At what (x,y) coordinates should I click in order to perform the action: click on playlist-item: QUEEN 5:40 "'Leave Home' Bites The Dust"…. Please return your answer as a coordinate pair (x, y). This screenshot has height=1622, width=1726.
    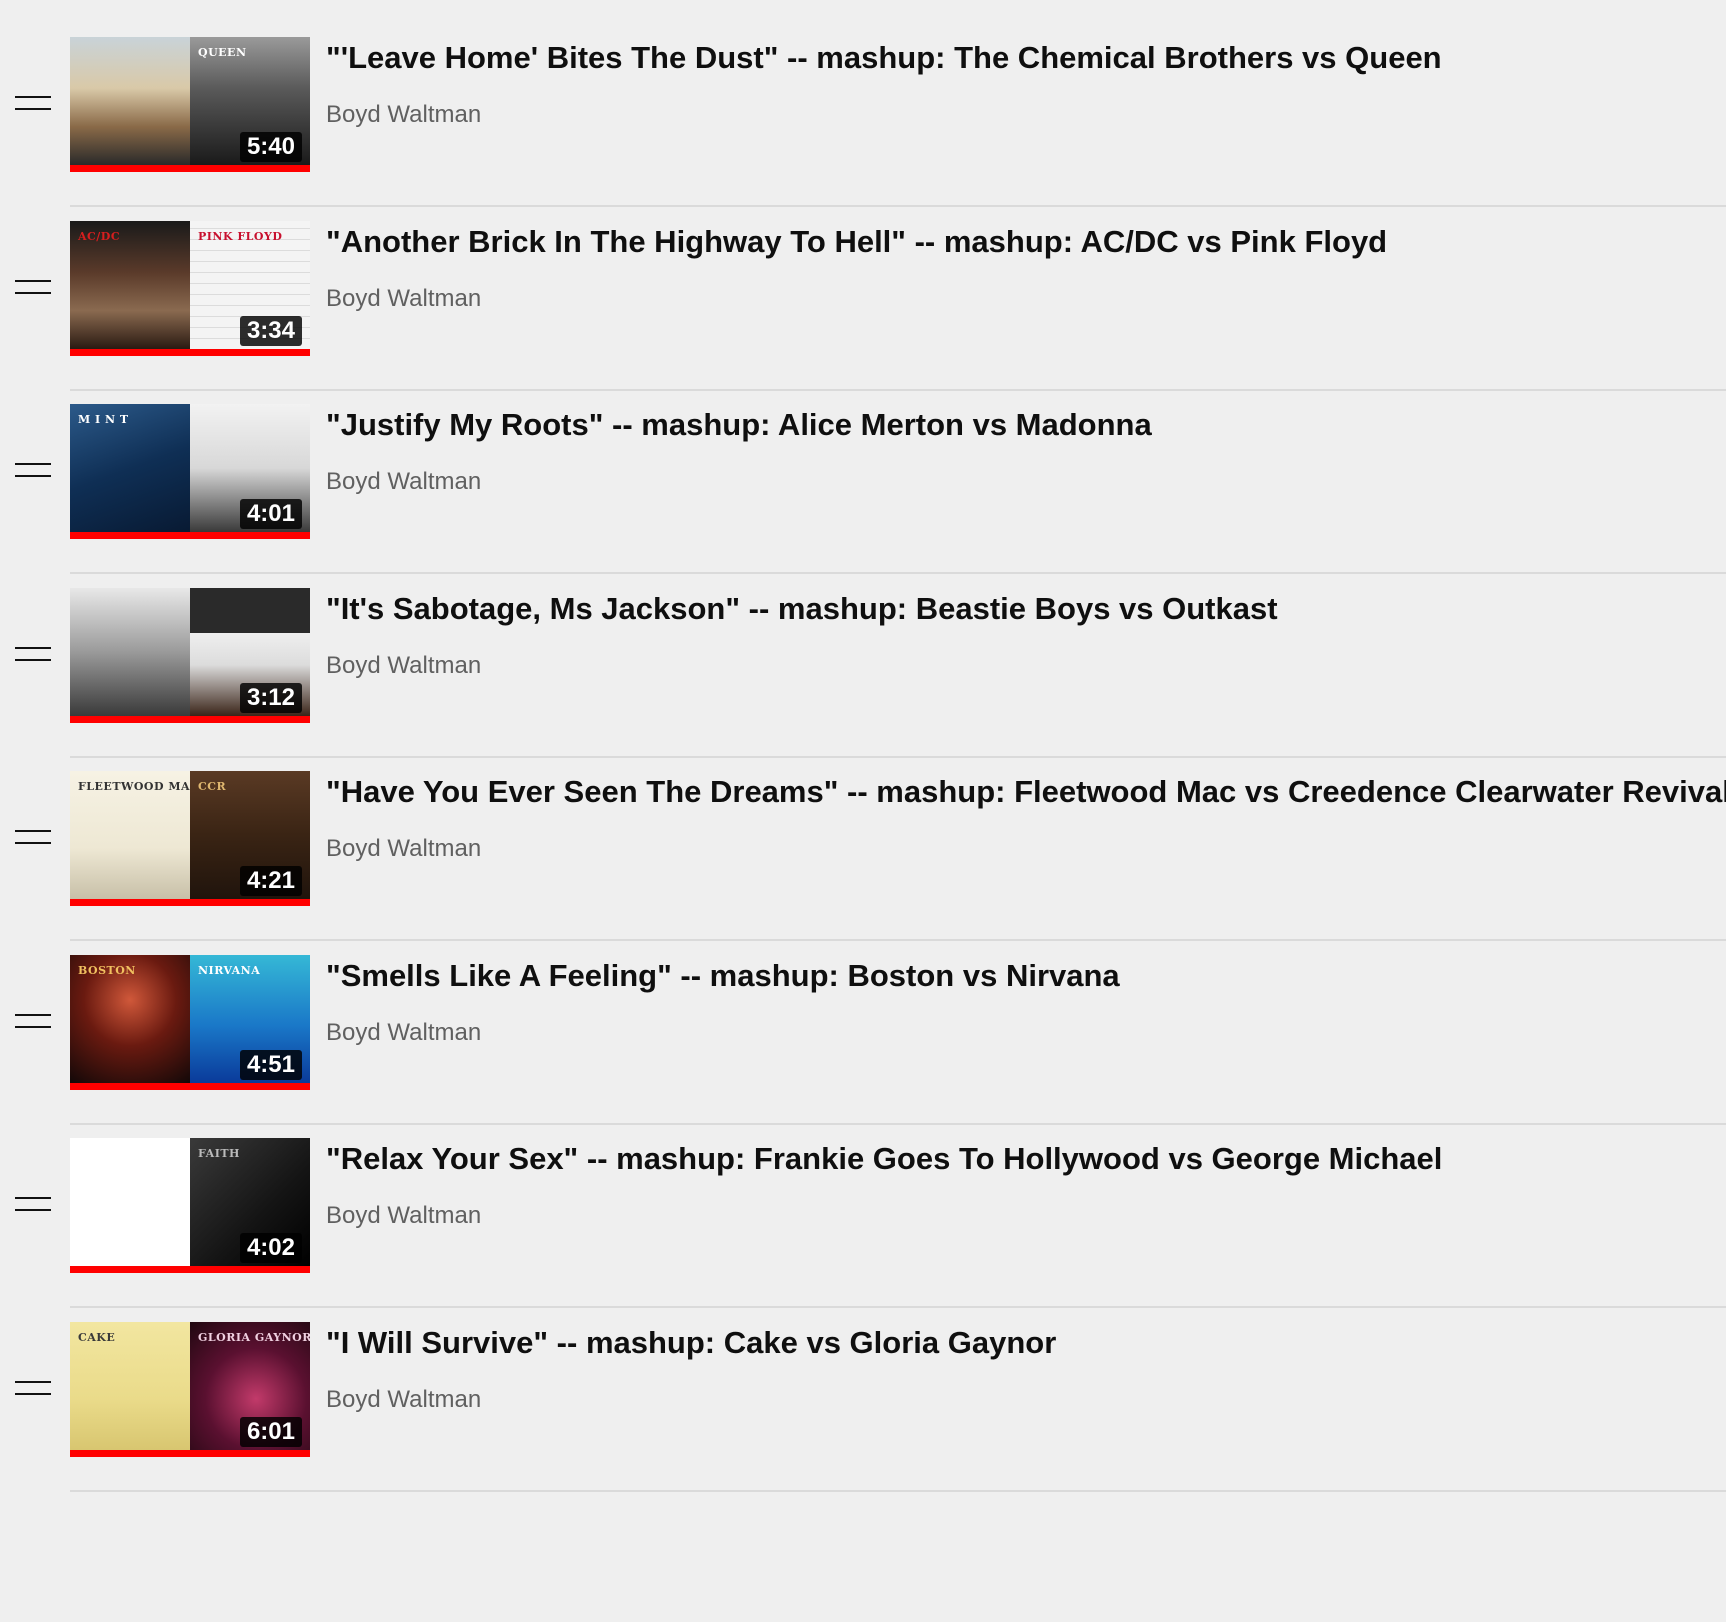
    Looking at the image, I should click on (863, 103).